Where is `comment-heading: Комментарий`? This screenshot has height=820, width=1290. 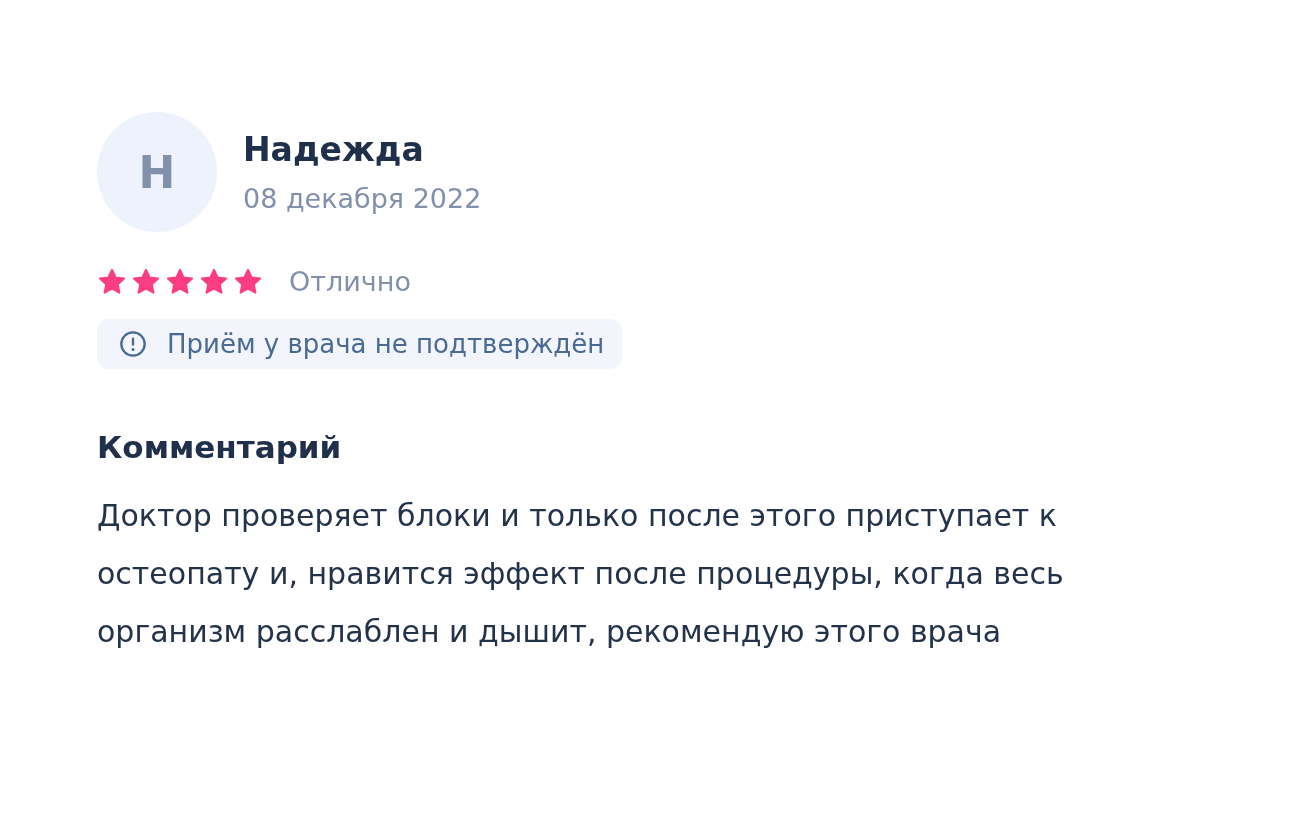 comment-heading: Комментарий is located at coordinates (220, 447).